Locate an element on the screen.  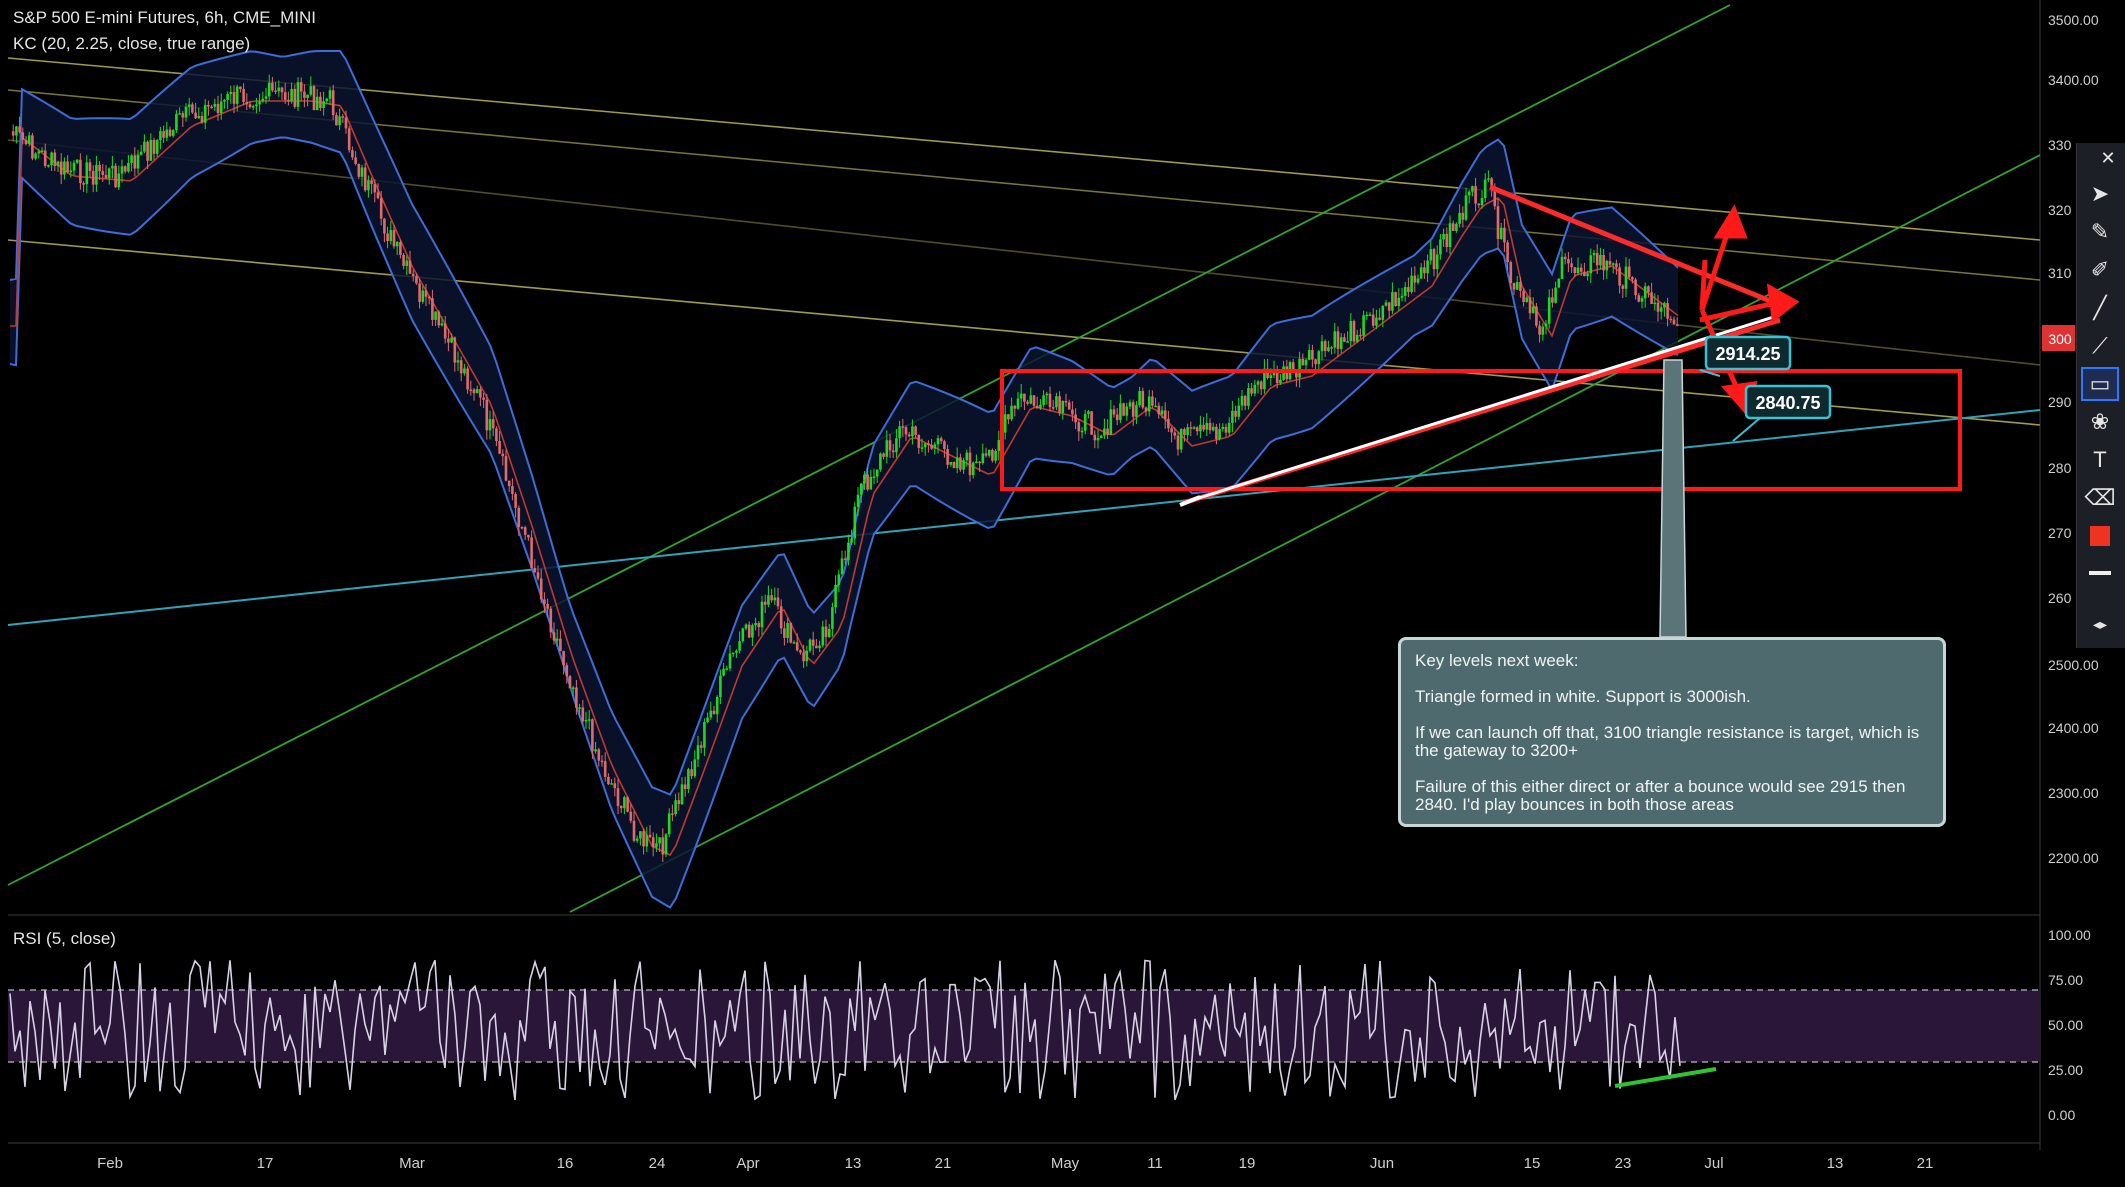
marker-icon: ✐ is located at coordinates (2100, 270).